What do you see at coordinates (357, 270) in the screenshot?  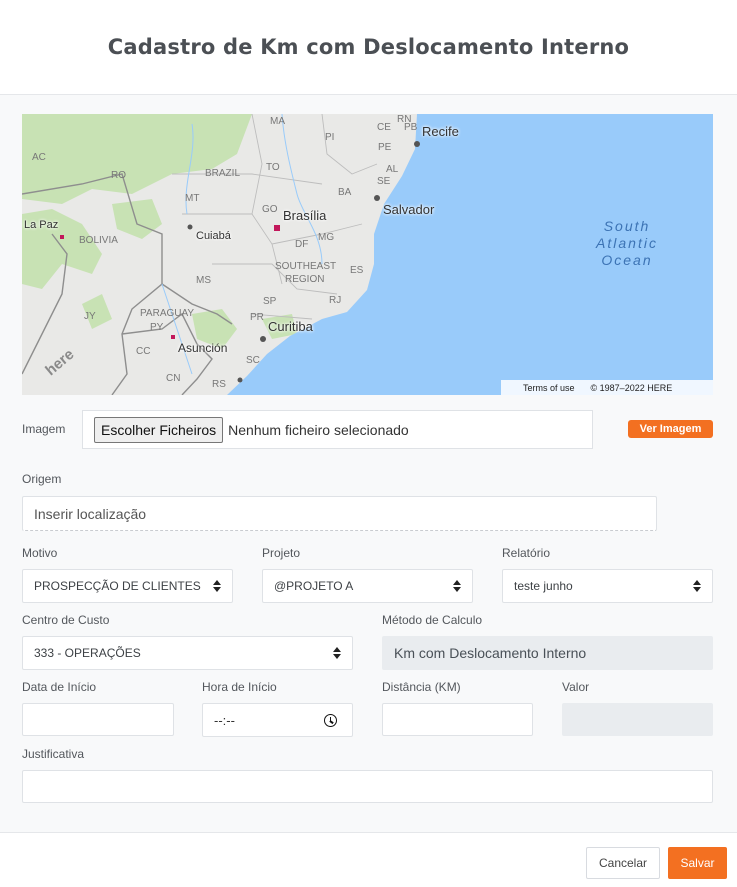 I see `map-state-label: ES` at bounding box center [357, 270].